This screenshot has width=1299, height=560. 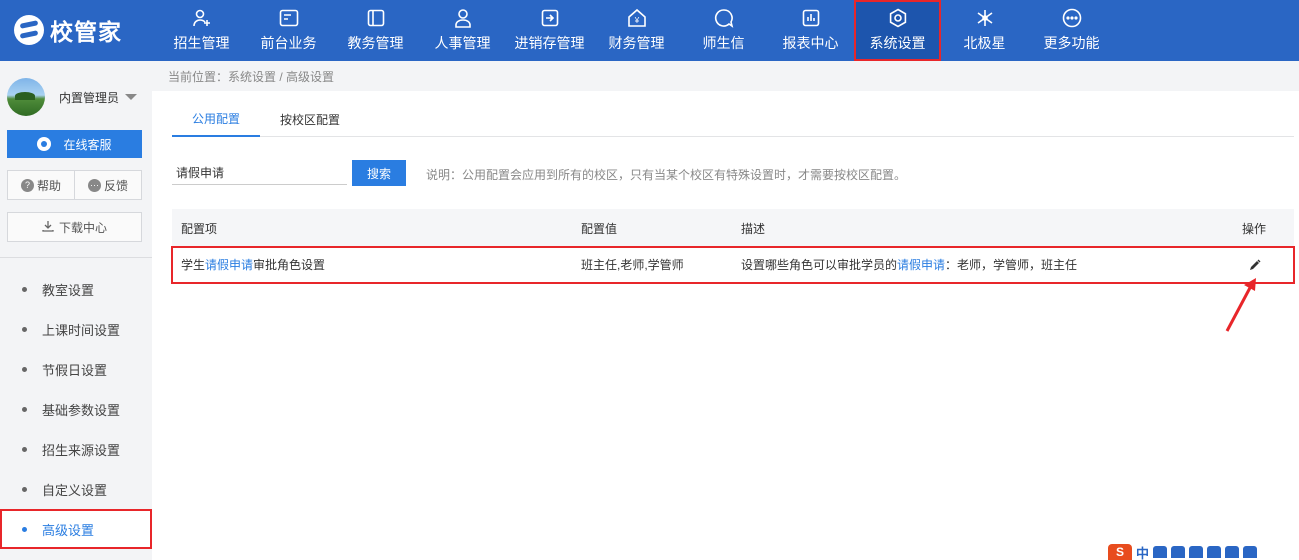 I want to click on ime-toolbar: S 中, so click(x=1203, y=552).